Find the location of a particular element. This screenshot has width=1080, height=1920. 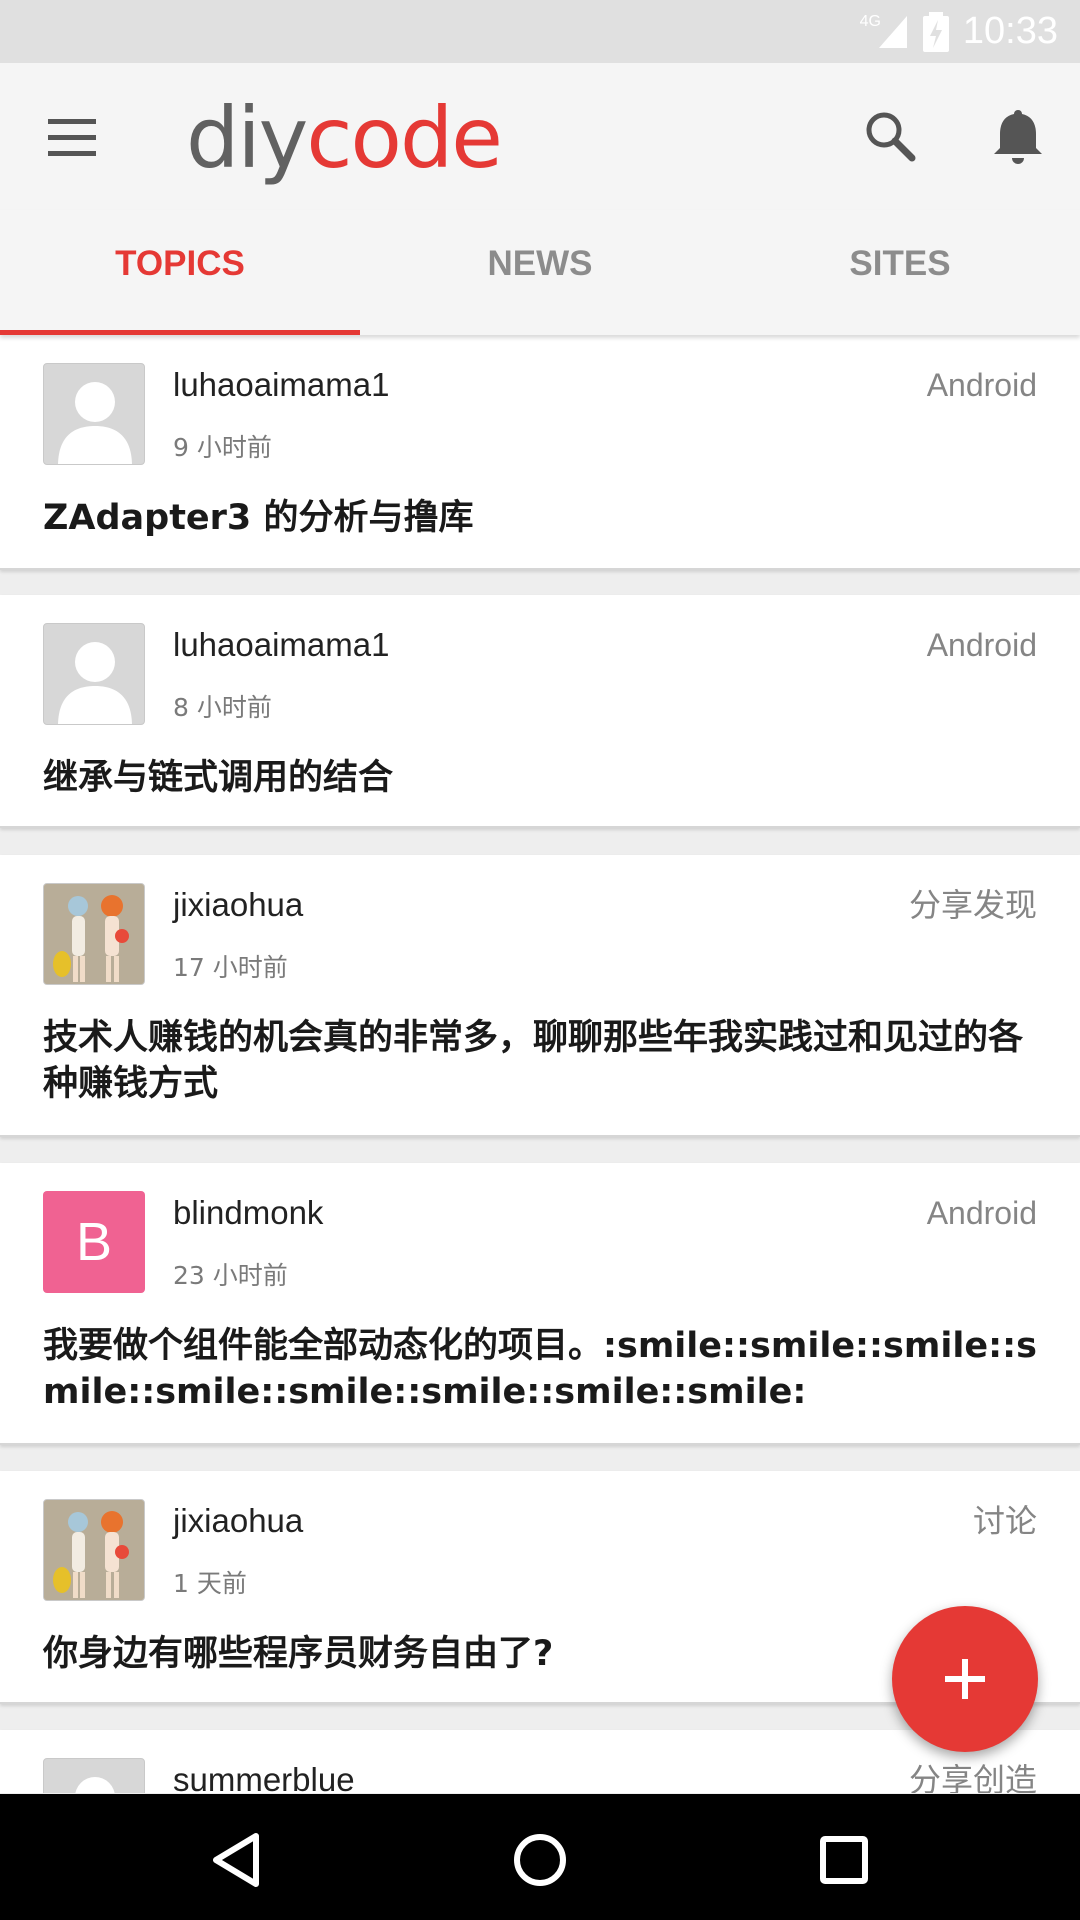

system-nav-bar is located at coordinates (540, 1857).